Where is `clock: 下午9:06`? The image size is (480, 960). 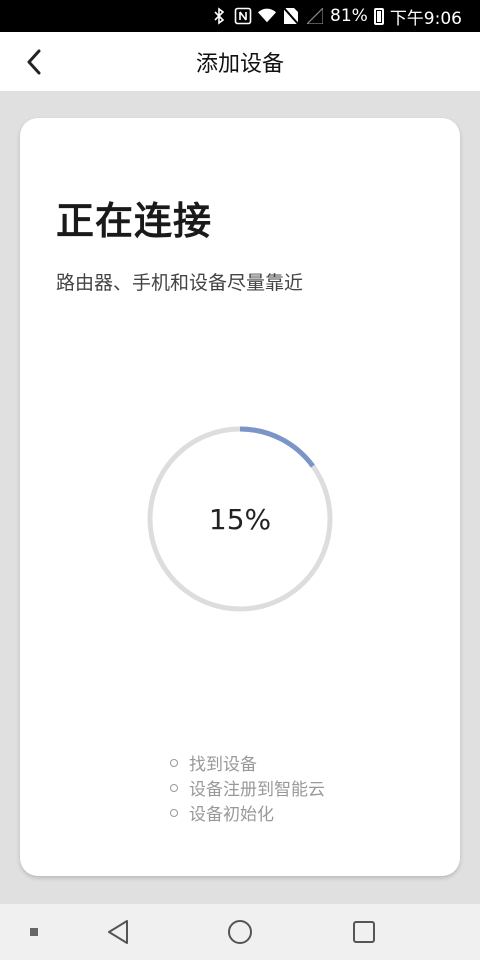 clock: 下午9:06 is located at coordinates (425, 18).